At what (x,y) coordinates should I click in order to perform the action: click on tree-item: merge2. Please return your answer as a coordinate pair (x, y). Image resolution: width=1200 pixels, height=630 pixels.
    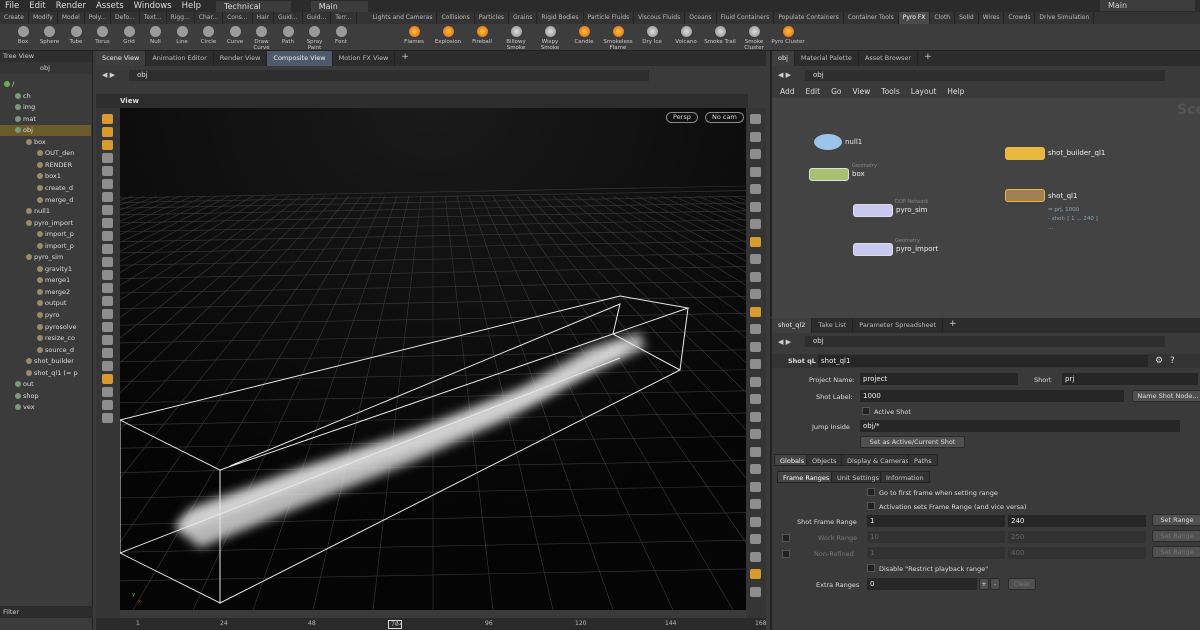
    Looking at the image, I should click on (45, 292).